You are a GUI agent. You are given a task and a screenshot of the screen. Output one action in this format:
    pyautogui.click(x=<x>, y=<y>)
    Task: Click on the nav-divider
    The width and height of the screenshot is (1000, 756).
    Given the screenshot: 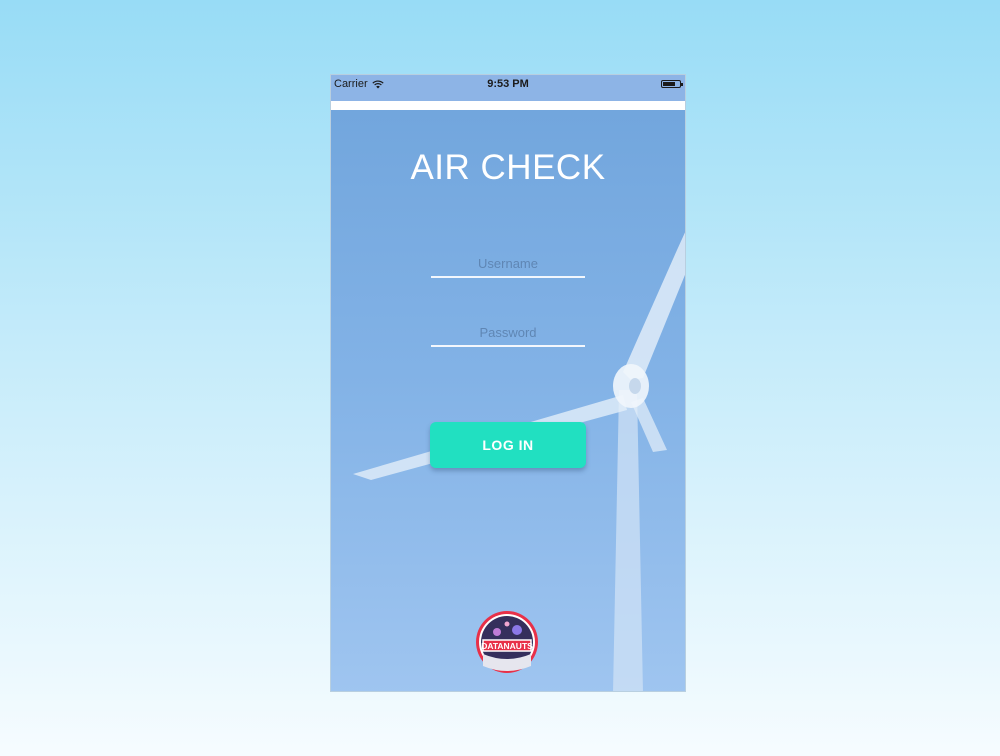 What is the action you would take?
    pyautogui.click(x=508, y=105)
    